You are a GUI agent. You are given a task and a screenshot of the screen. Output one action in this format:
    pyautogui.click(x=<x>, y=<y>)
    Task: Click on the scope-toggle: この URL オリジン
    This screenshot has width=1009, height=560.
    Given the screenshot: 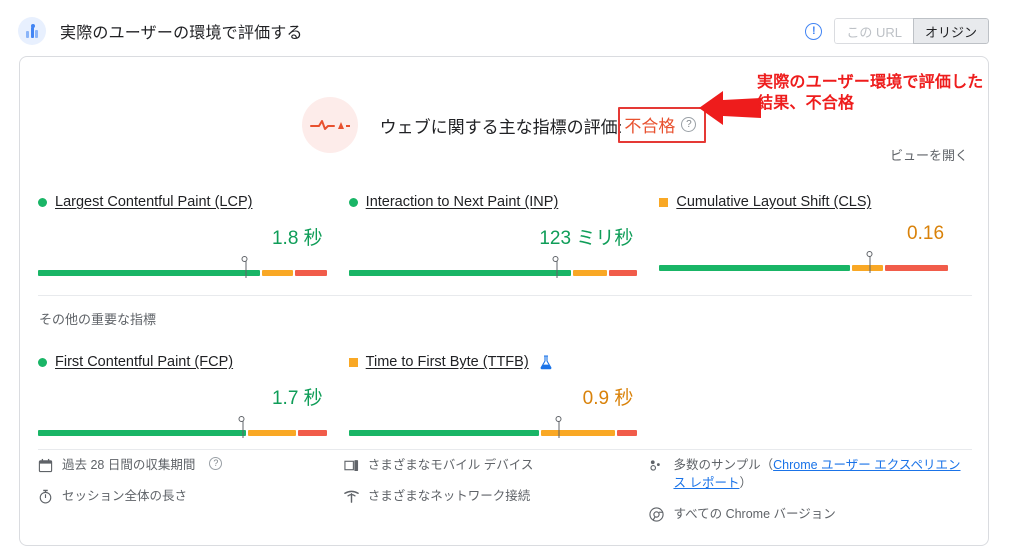 What is the action you would take?
    pyautogui.click(x=911, y=31)
    